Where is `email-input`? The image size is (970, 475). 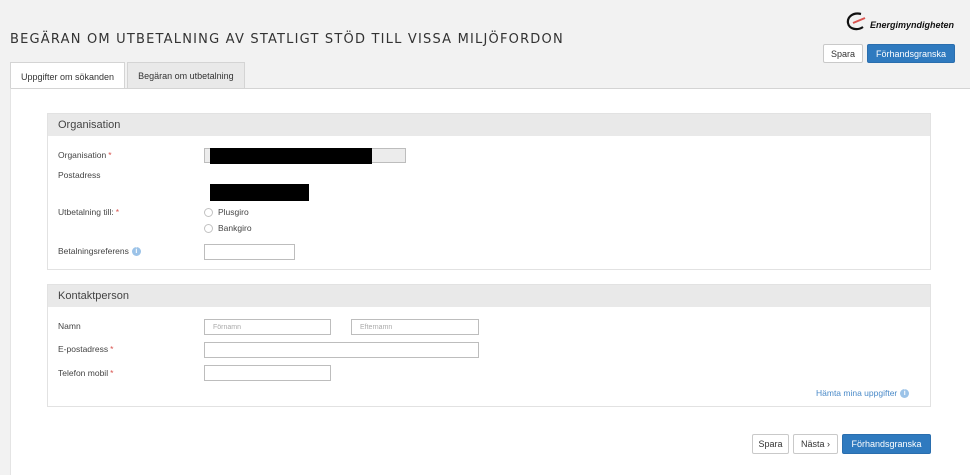
email-input is located at coordinates (341, 350).